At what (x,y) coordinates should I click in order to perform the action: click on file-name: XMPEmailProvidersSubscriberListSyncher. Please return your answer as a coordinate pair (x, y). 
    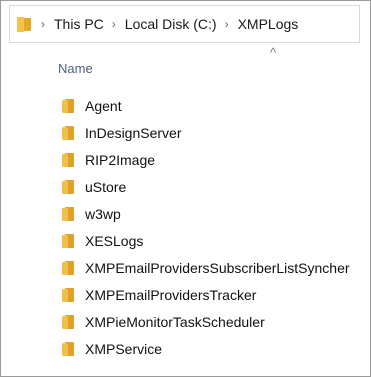
    Looking at the image, I should click on (217, 267).